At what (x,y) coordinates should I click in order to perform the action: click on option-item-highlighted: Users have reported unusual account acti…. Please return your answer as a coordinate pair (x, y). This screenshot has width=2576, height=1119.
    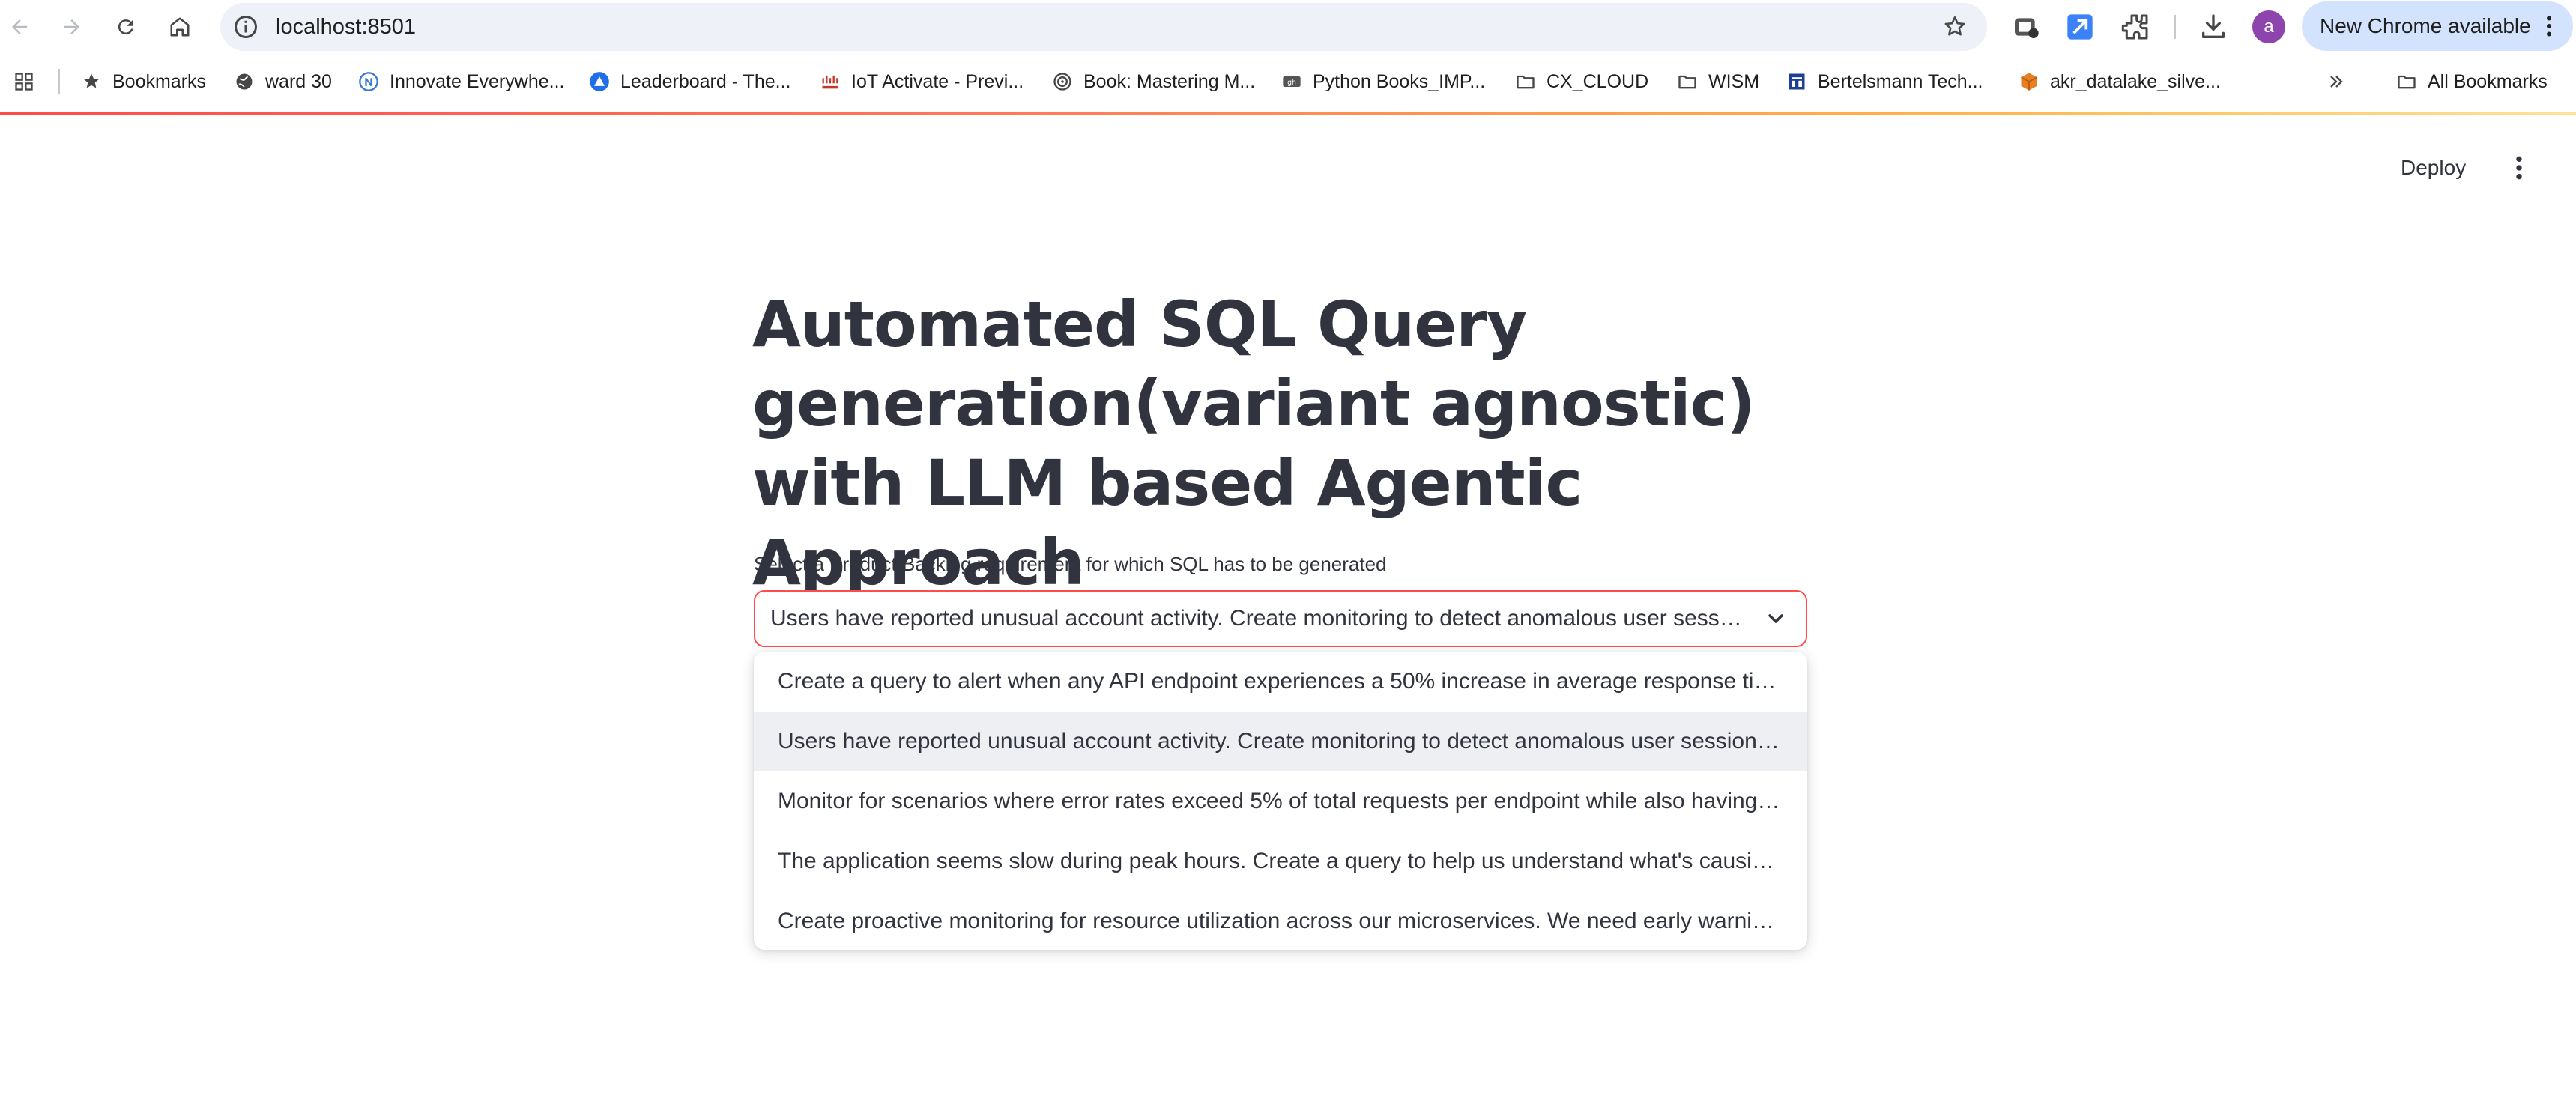
    Looking at the image, I should click on (1280, 741).